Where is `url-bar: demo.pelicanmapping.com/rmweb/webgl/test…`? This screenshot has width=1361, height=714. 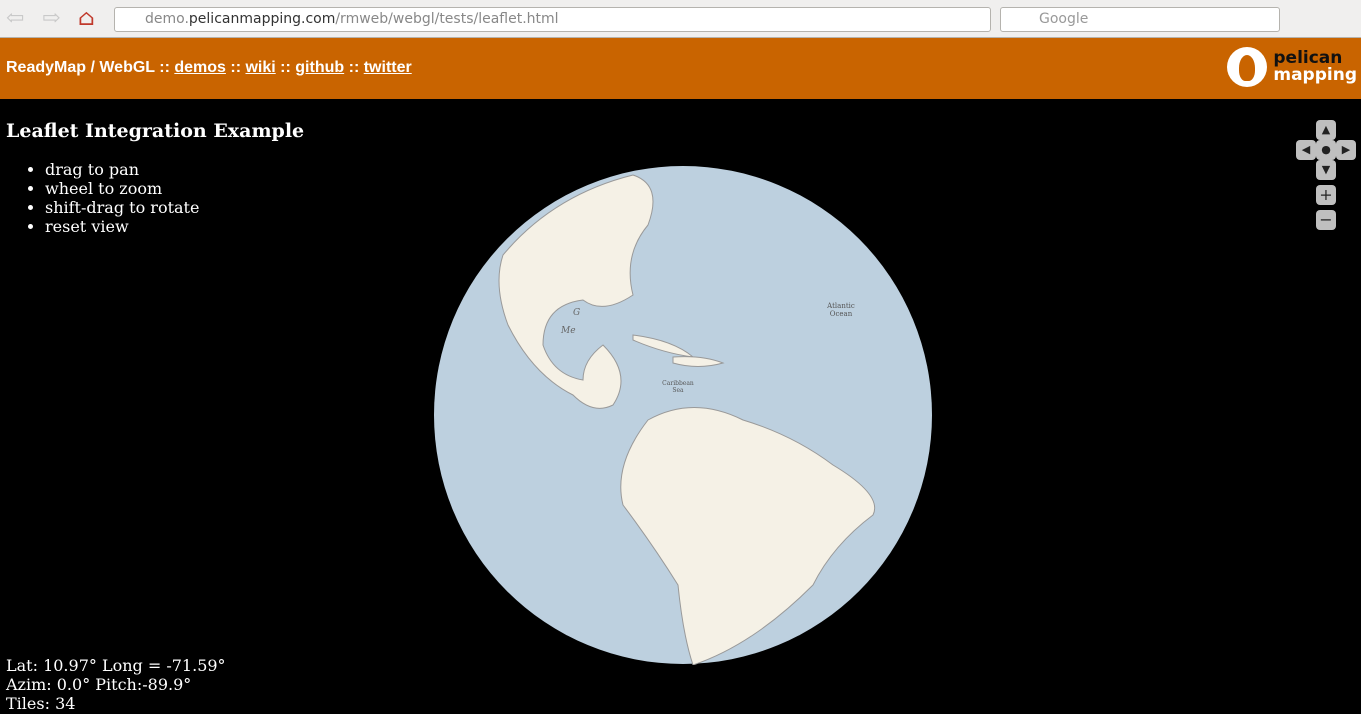
url-bar: demo.pelicanmapping.com/rmweb/webgl/test… is located at coordinates (552, 19).